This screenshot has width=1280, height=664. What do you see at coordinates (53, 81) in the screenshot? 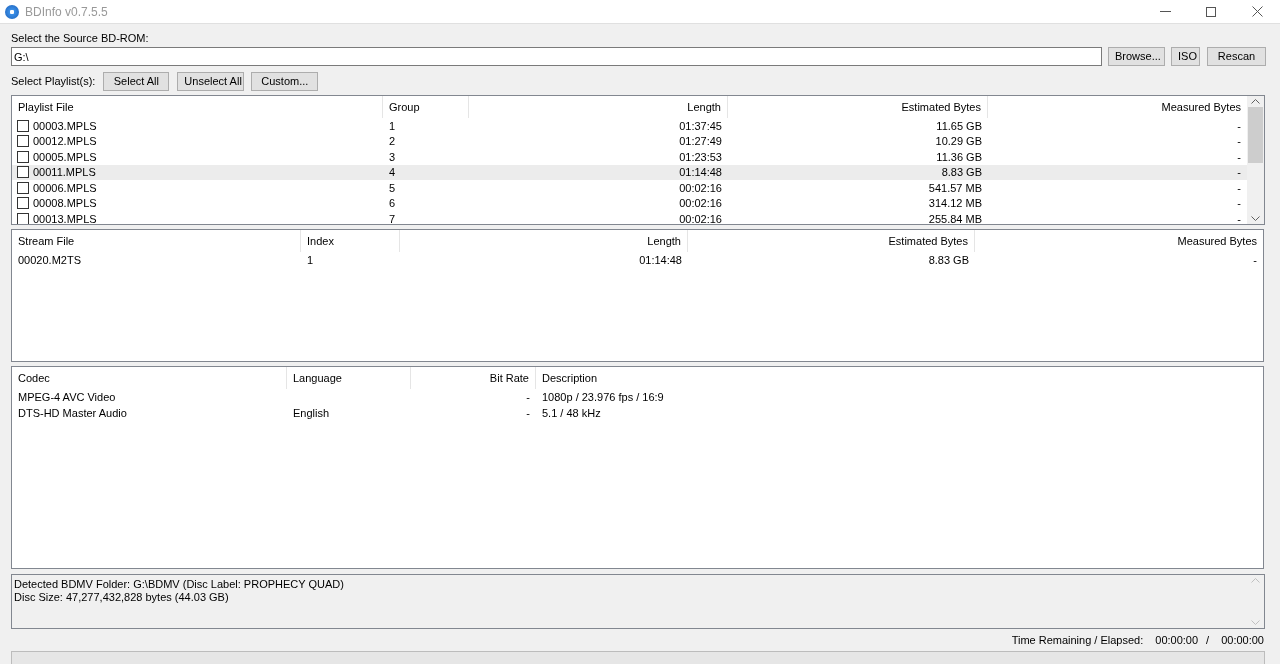
I see `playlist-select-label: Select Playlist(s):` at bounding box center [53, 81].